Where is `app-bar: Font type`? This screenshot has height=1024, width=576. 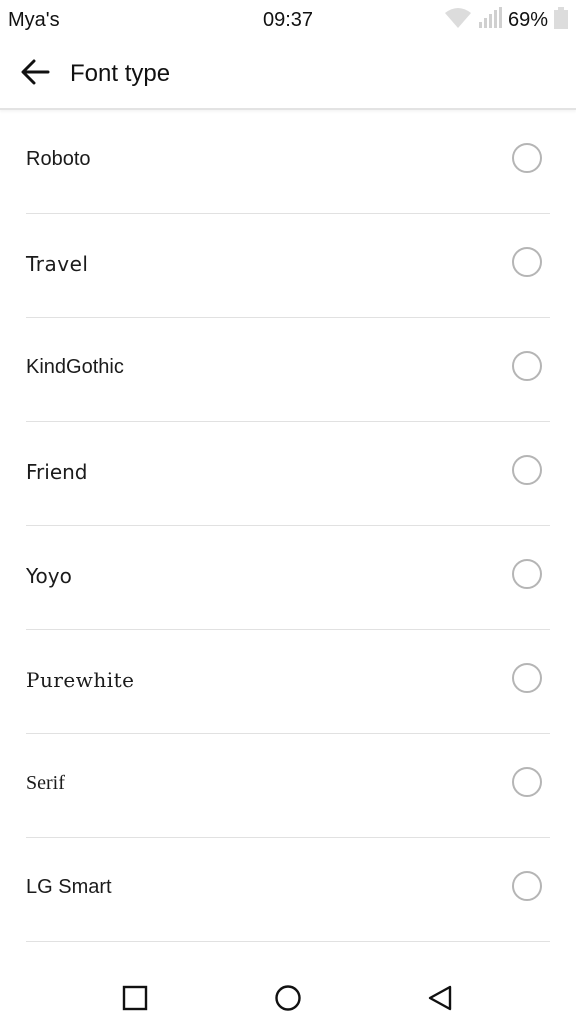 app-bar: Font type is located at coordinates (288, 75).